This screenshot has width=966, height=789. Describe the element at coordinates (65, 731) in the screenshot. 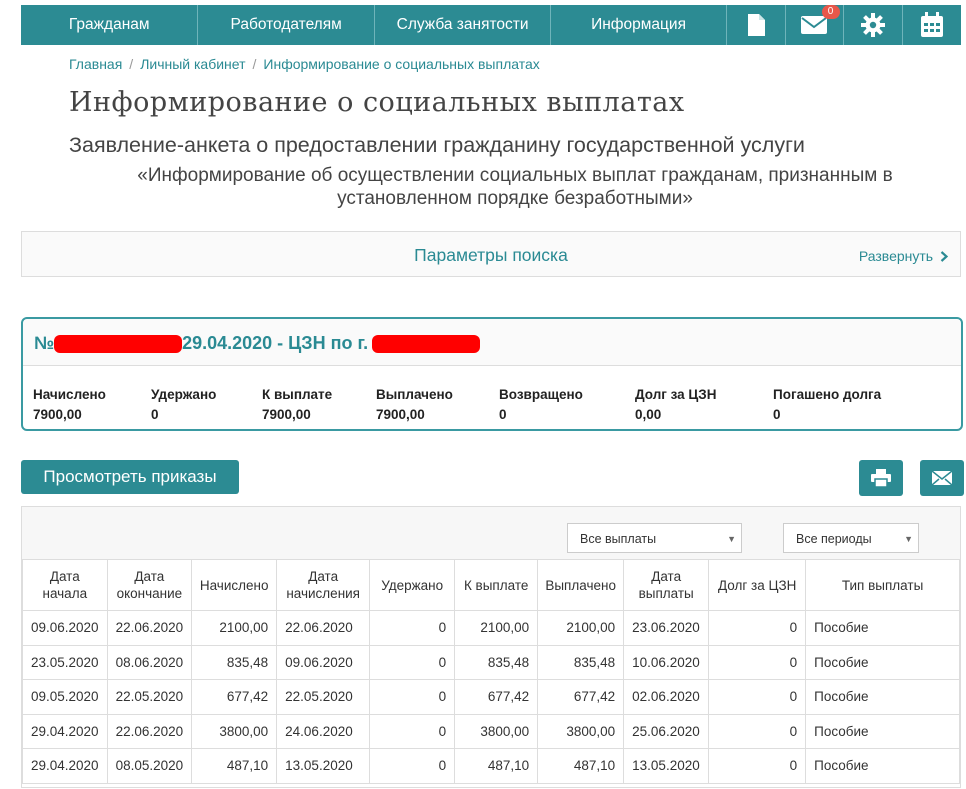

I see `cell-start-date: 29.04.2020` at that location.